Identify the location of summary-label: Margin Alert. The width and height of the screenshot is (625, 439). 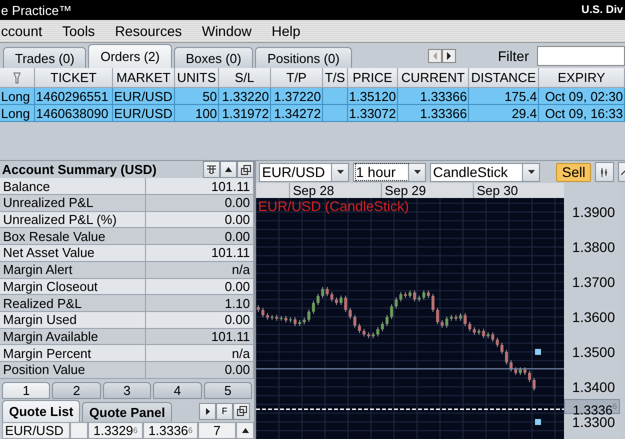
(73, 270).